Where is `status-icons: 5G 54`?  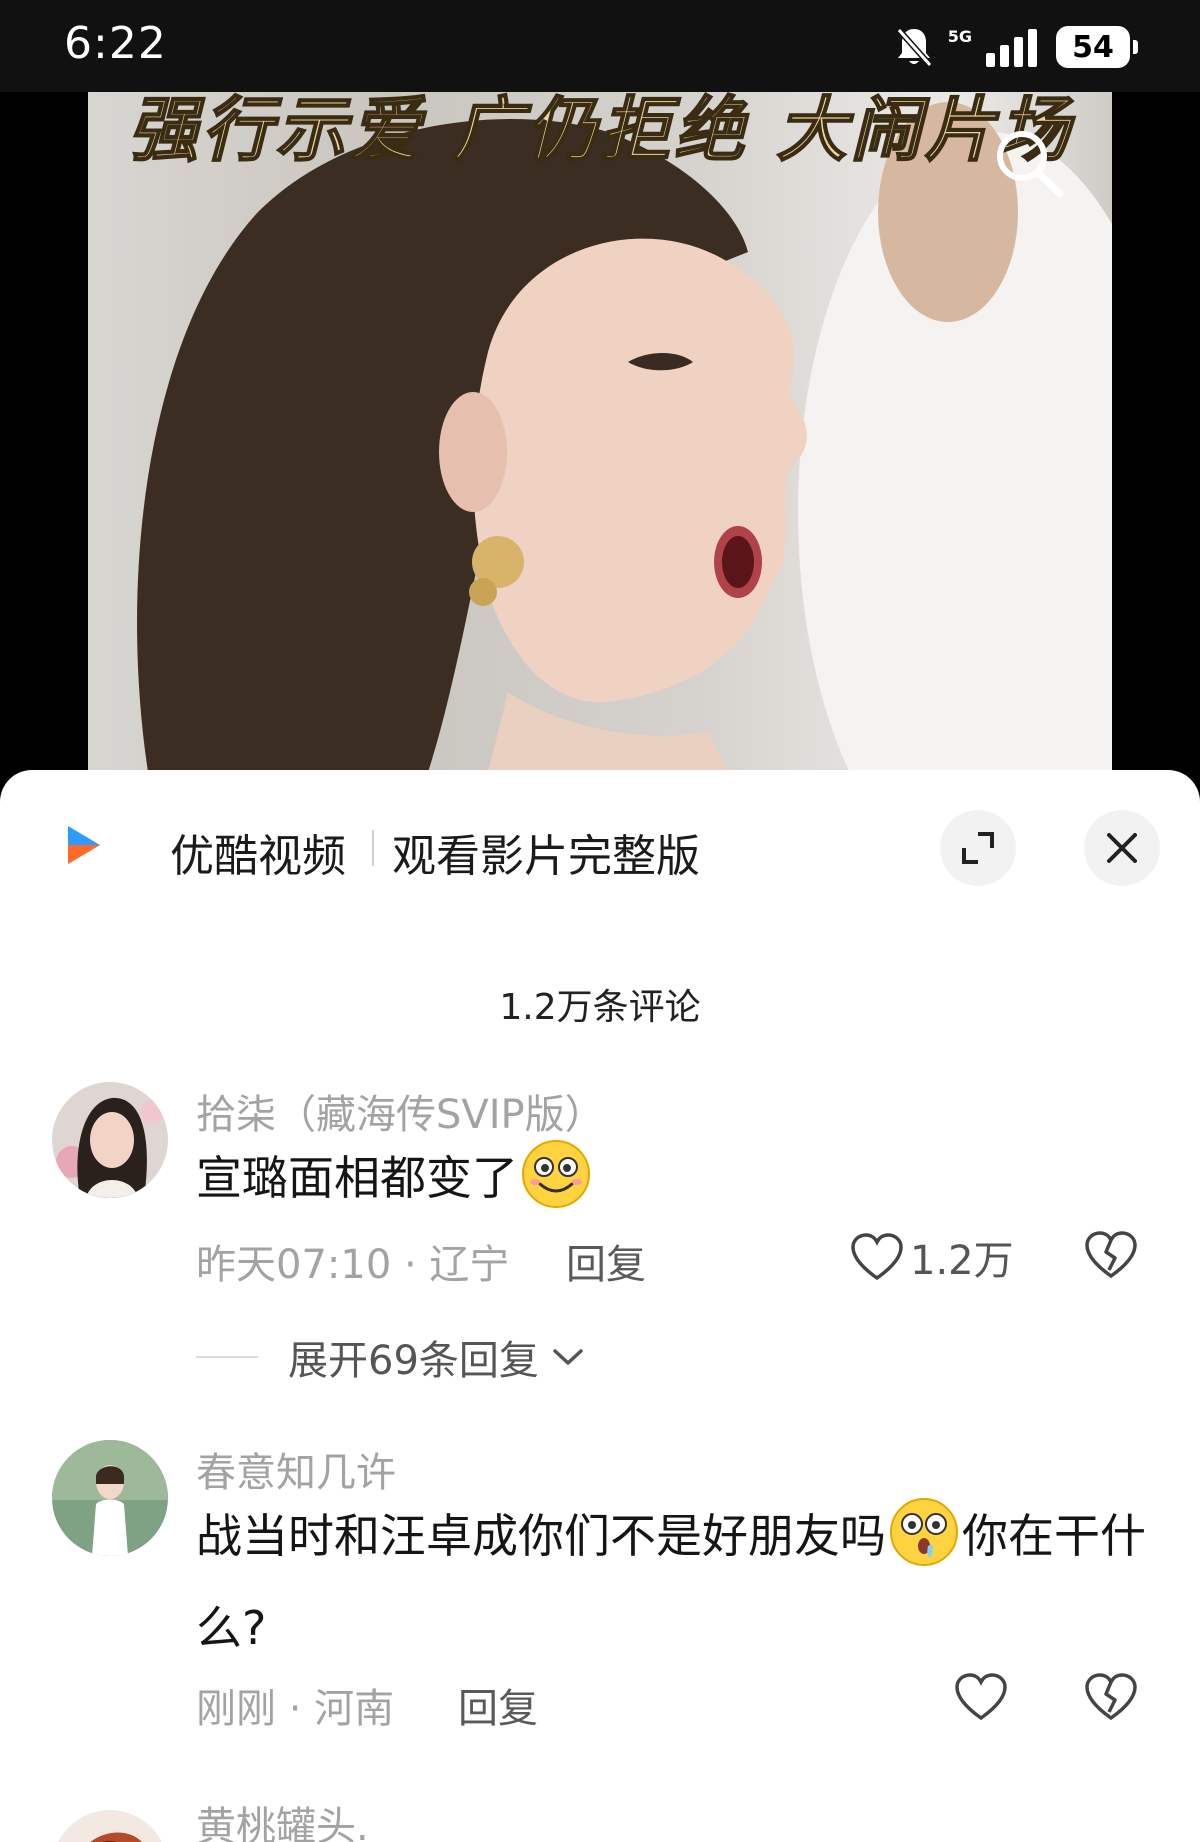
status-icons: 5G 54 is located at coordinates (1016, 47).